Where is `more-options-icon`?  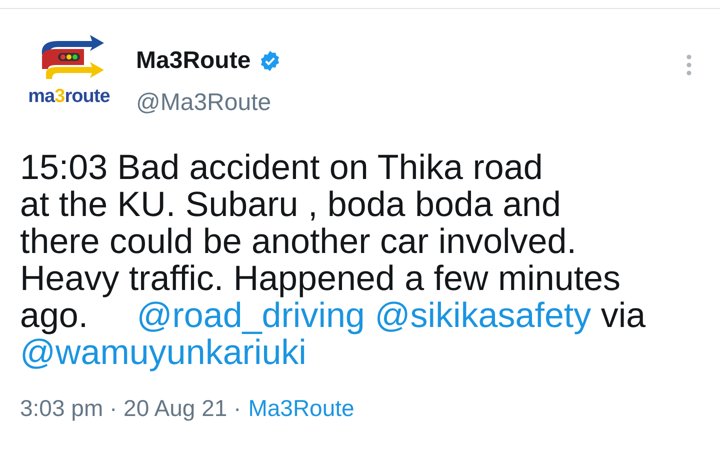
more-options-icon is located at coordinates (689, 65).